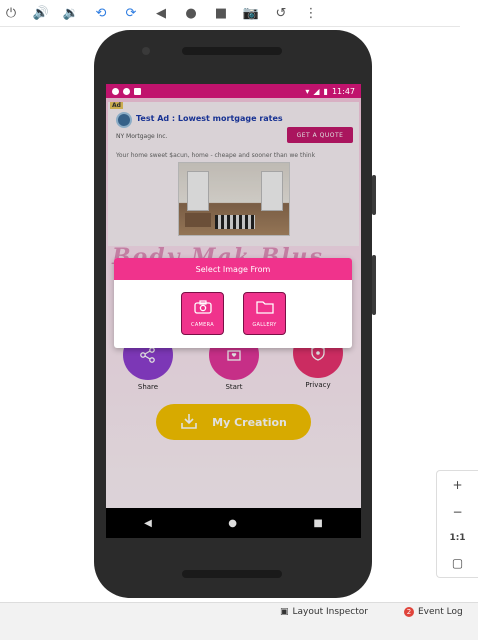 This screenshot has width=478, height=640. I want to click on nav-back-icon: ◀, so click(148, 523).